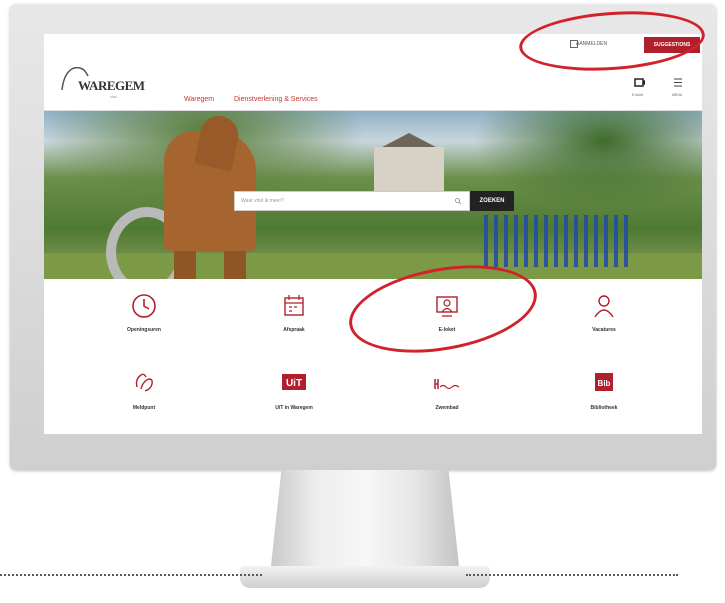  I want to click on tile-openingsuren: Openingsuren, so click(144, 316).